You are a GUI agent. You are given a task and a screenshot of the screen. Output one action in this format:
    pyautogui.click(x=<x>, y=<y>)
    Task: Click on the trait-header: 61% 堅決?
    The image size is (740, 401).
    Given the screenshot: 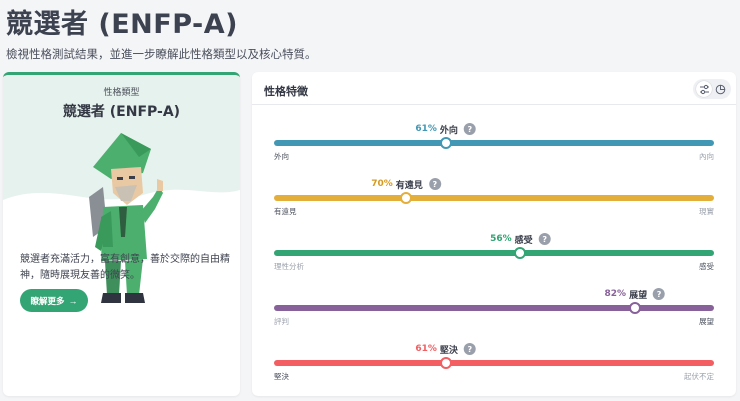 What is the action you would take?
    pyautogui.click(x=445, y=349)
    